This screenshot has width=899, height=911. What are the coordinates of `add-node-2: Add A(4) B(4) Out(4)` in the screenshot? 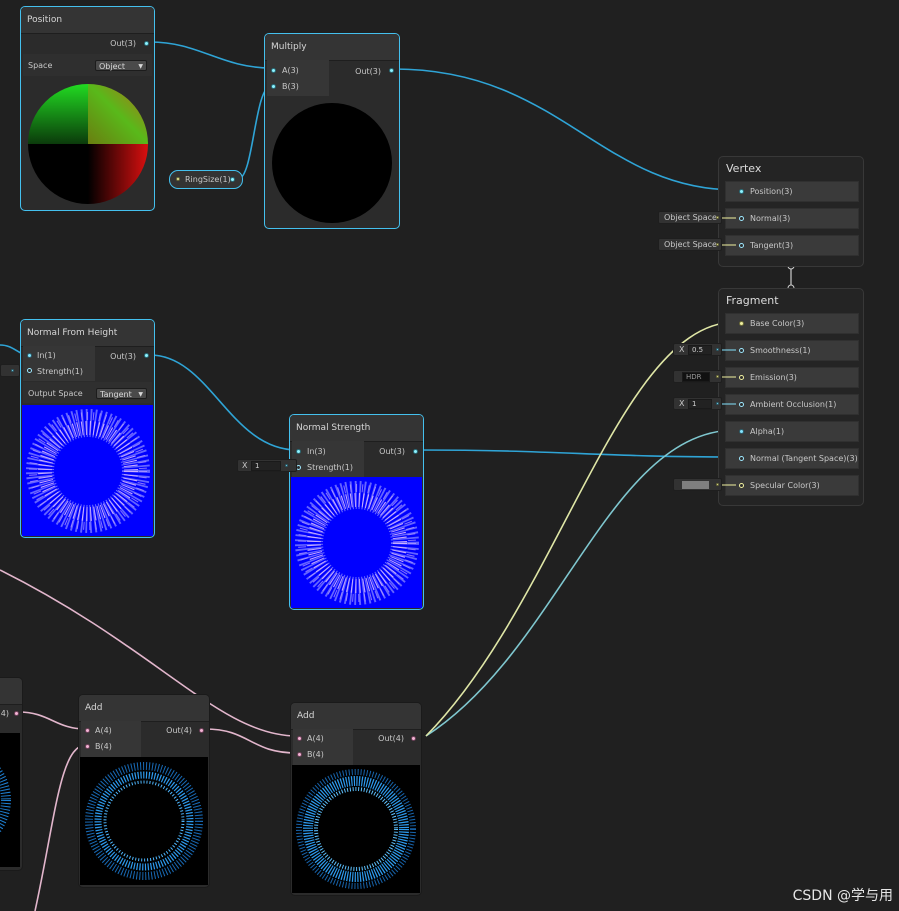 It's located at (356, 799).